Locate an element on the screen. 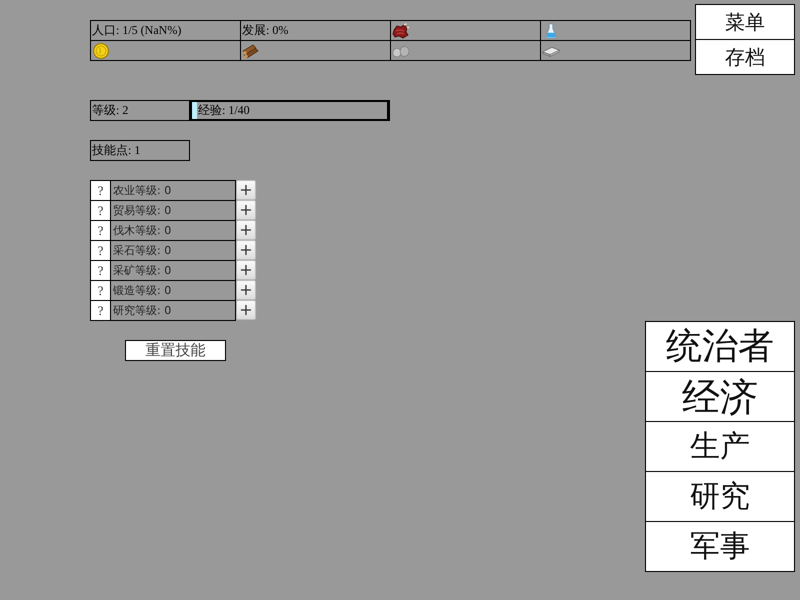 The height and width of the screenshot is (600, 800). level-label: 等级: 2 is located at coordinates (140, 110).